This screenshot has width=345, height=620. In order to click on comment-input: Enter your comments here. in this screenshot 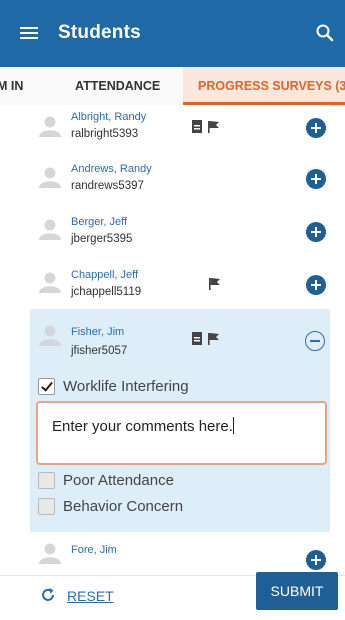, I will do `click(181, 433)`.